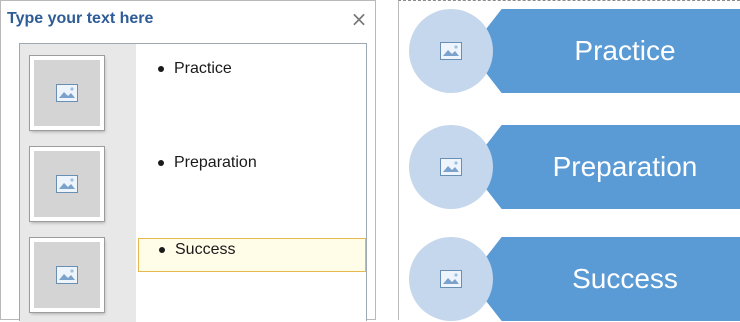  What do you see at coordinates (569, 51) in the screenshot?
I see `diagram-shape-practice: Practice` at bounding box center [569, 51].